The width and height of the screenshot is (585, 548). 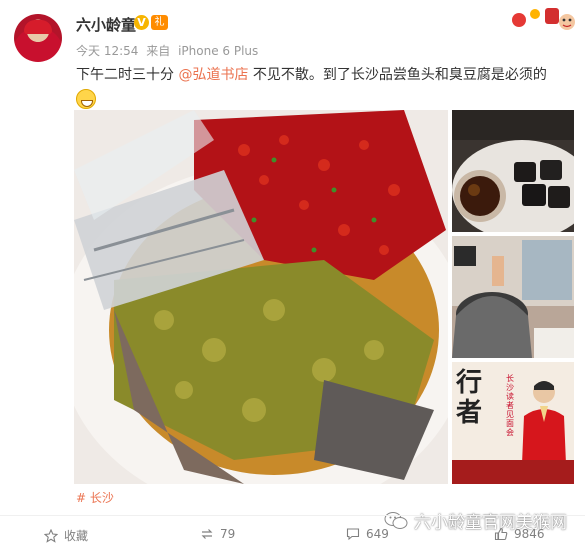 What do you see at coordinates (76, 536) in the screenshot?
I see `favorite-label: 收藏` at bounding box center [76, 536].